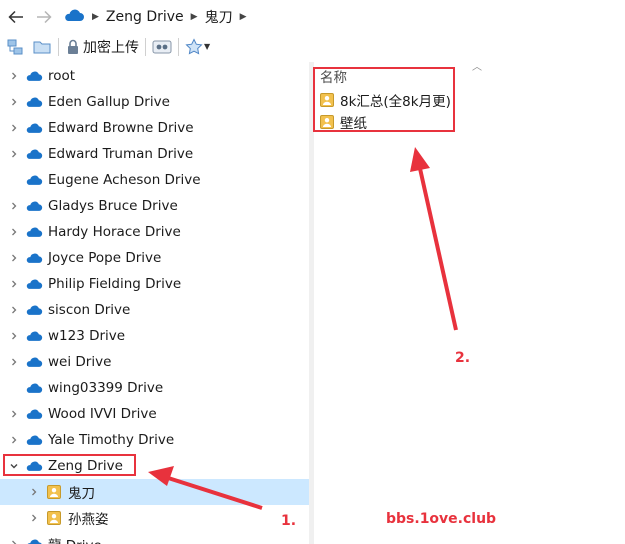  What do you see at coordinates (121, 128) in the screenshot?
I see `tree-item-label: Edward Browne Drive` at bounding box center [121, 128].